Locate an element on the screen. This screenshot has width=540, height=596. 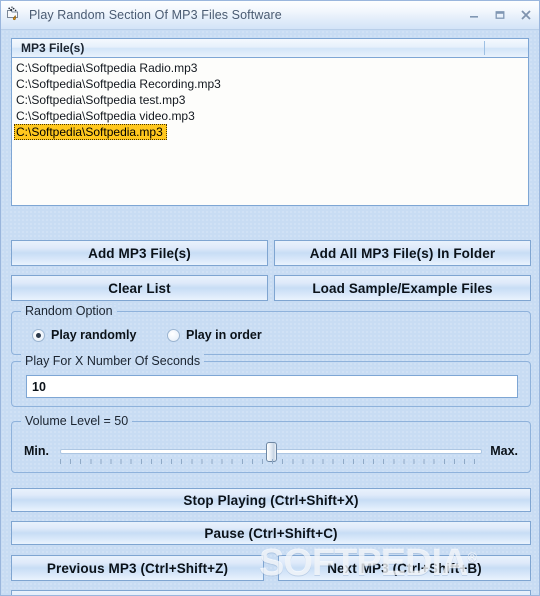
list-item: C:\Softpedia\Softpedia test.mp3 is located at coordinates (271, 99).